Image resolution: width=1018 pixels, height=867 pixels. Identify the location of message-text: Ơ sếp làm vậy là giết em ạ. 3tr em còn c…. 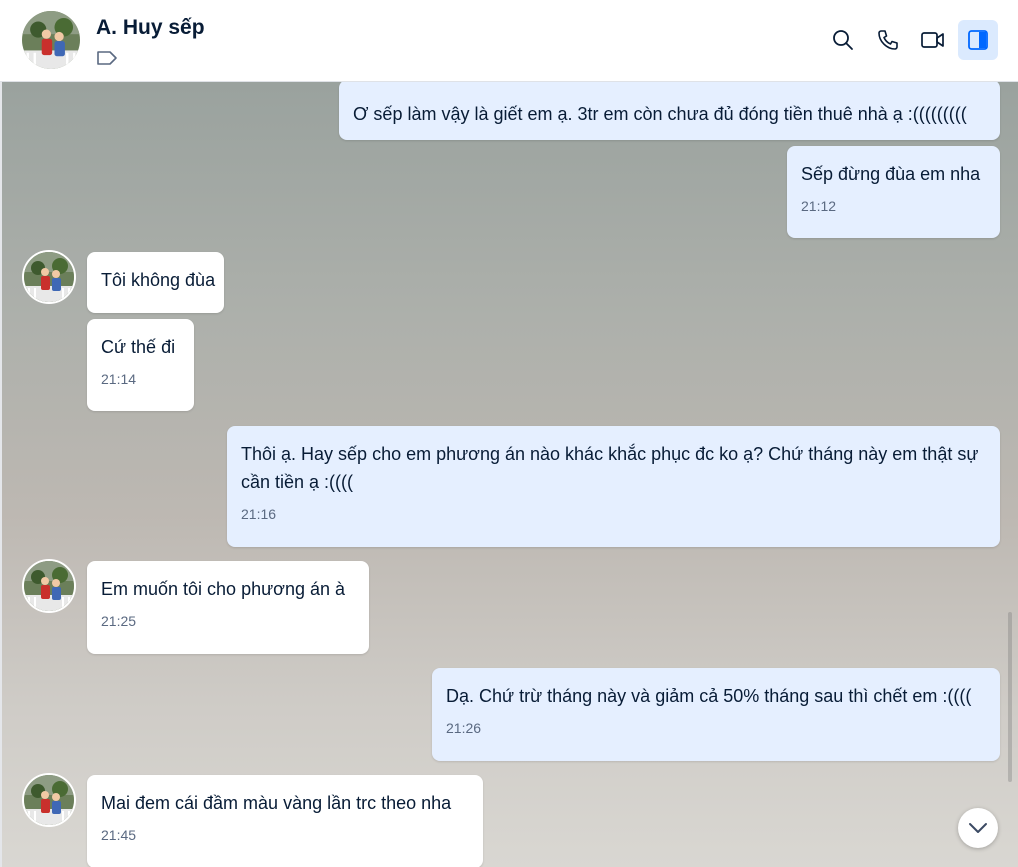
(660, 114).